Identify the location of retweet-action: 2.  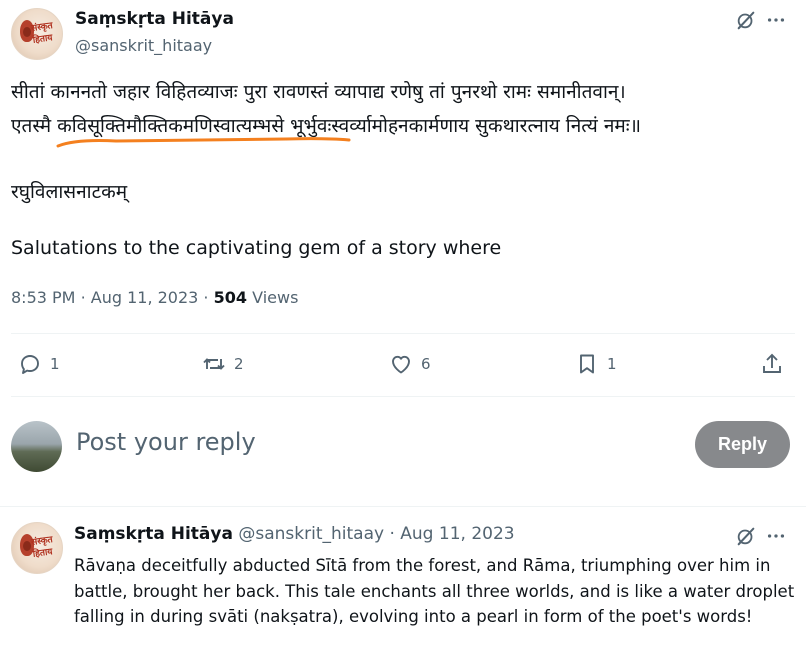
(223, 364).